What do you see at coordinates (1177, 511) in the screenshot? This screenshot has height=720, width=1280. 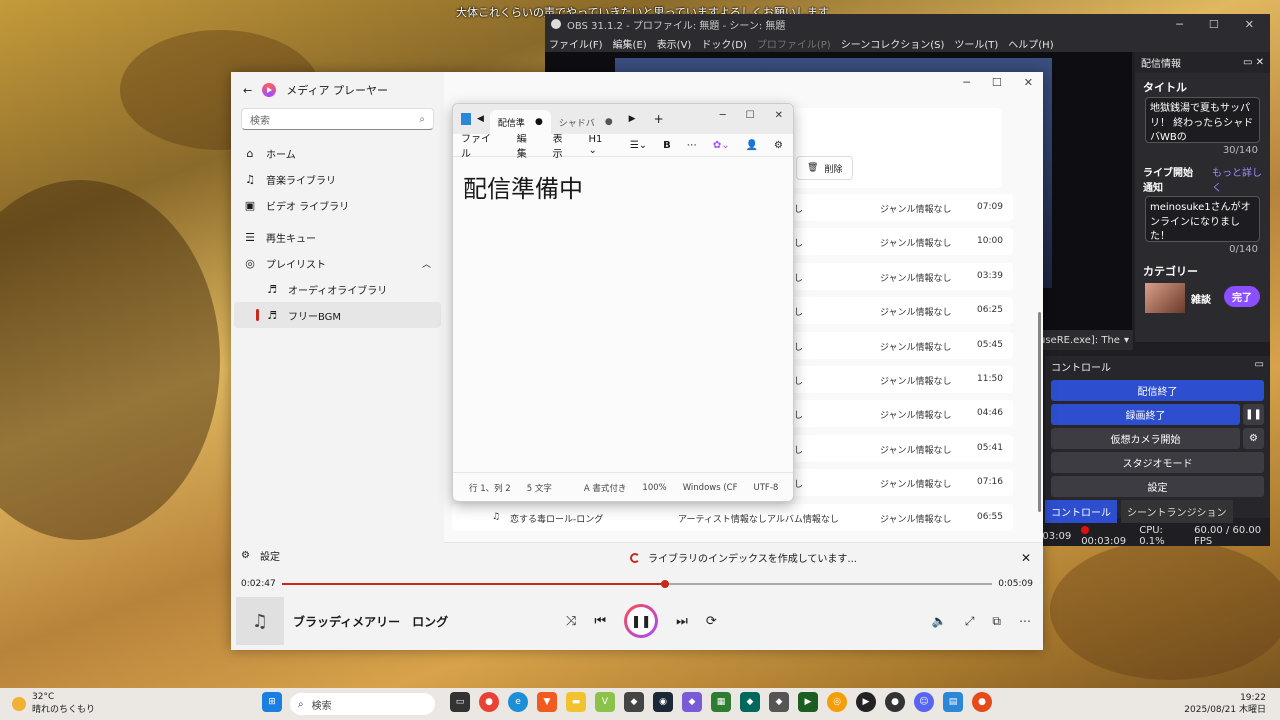 I see `tab-scene-transitions: シーントランジション` at bounding box center [1177, 511].